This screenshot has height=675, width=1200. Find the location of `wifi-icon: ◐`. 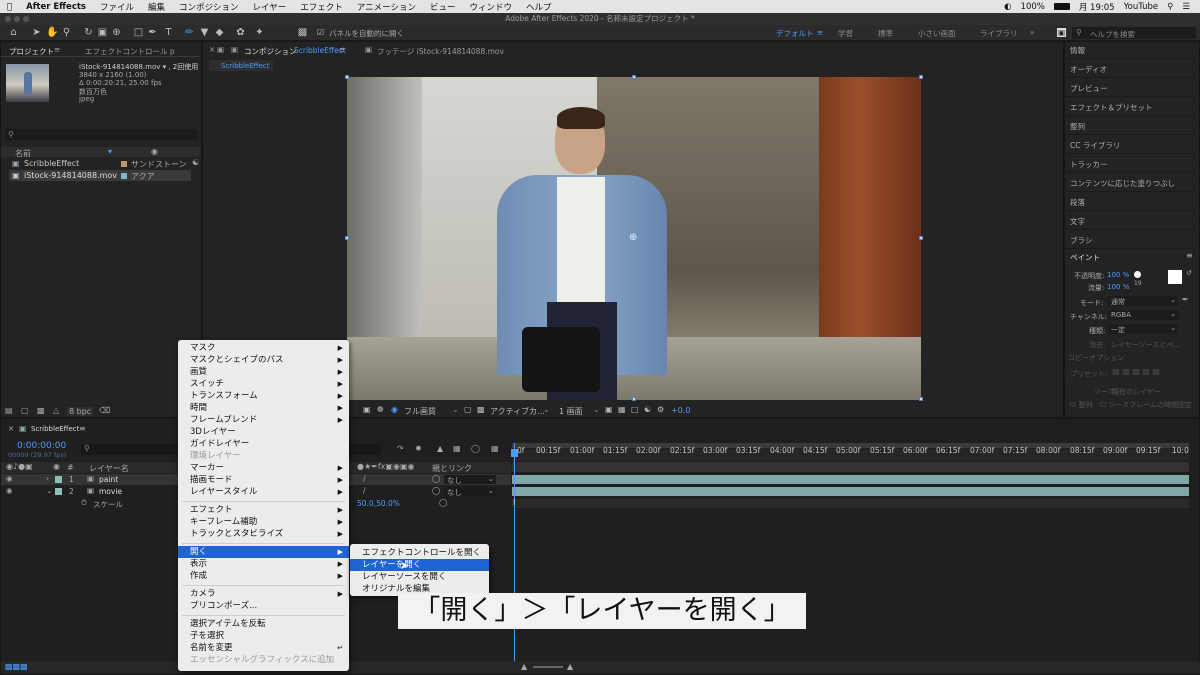

wifi-icon: ◐ is located at coordinates (1007, 7).